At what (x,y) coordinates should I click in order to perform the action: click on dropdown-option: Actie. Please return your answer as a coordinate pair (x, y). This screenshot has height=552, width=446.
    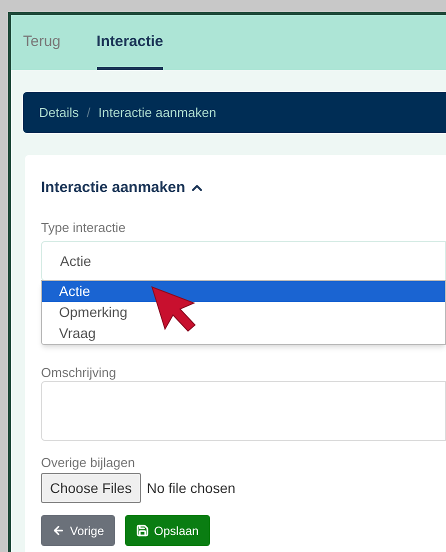
    Looking at the image, I should click on (243, 291).